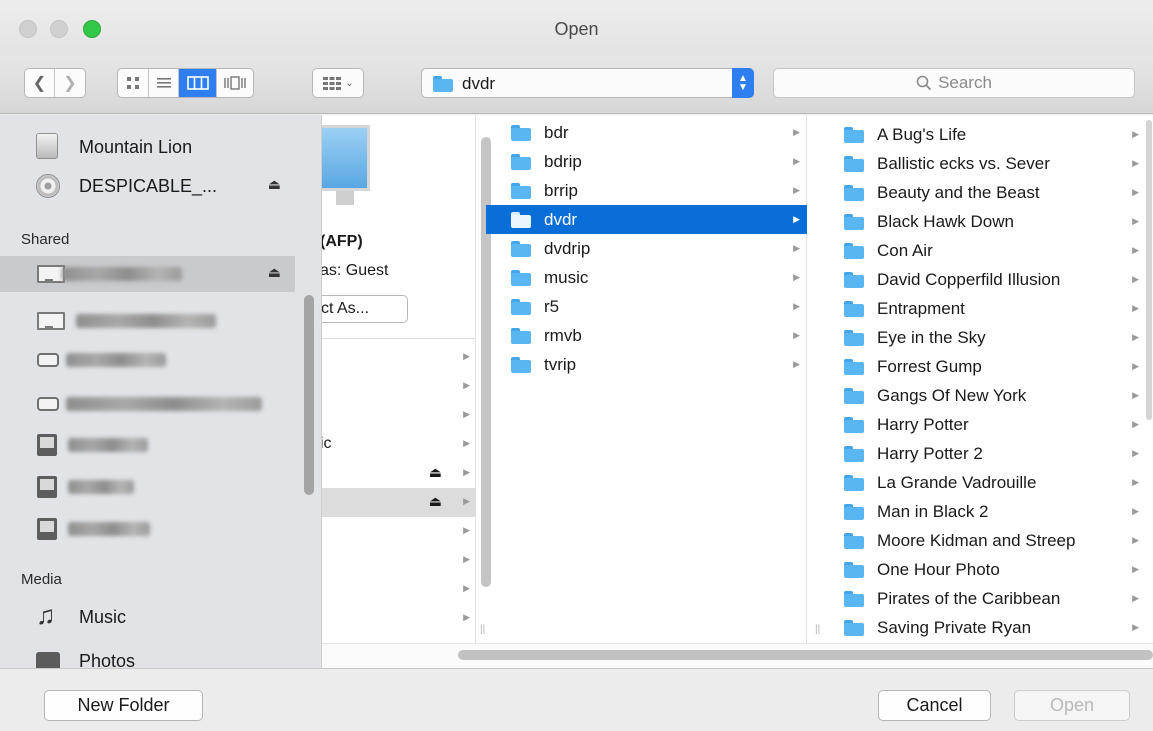  Describe the element at coordinates (969, 279) in the screenshot. I see `movie-folder-name: David Copperfild Illusion` at that location.